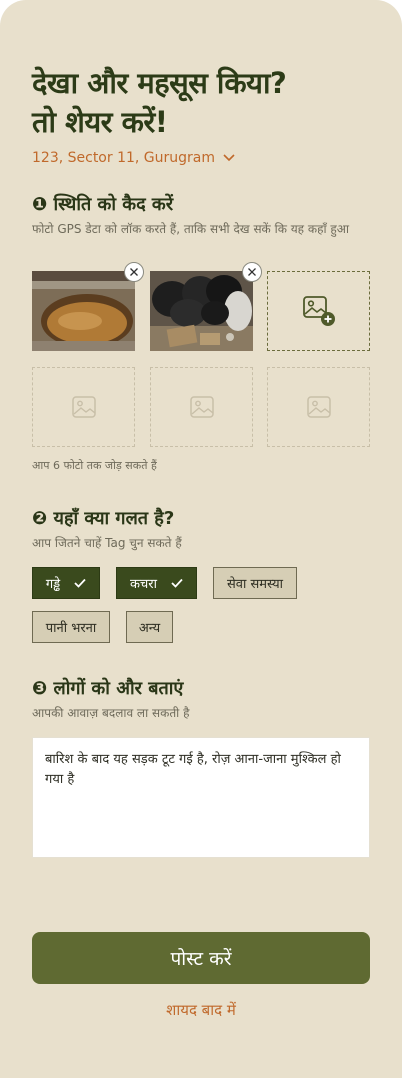 The width and height of the screenshot is (402, 1078). I want to click on tag-chip-waterlogging: पानी भरना, so click(71, 627).